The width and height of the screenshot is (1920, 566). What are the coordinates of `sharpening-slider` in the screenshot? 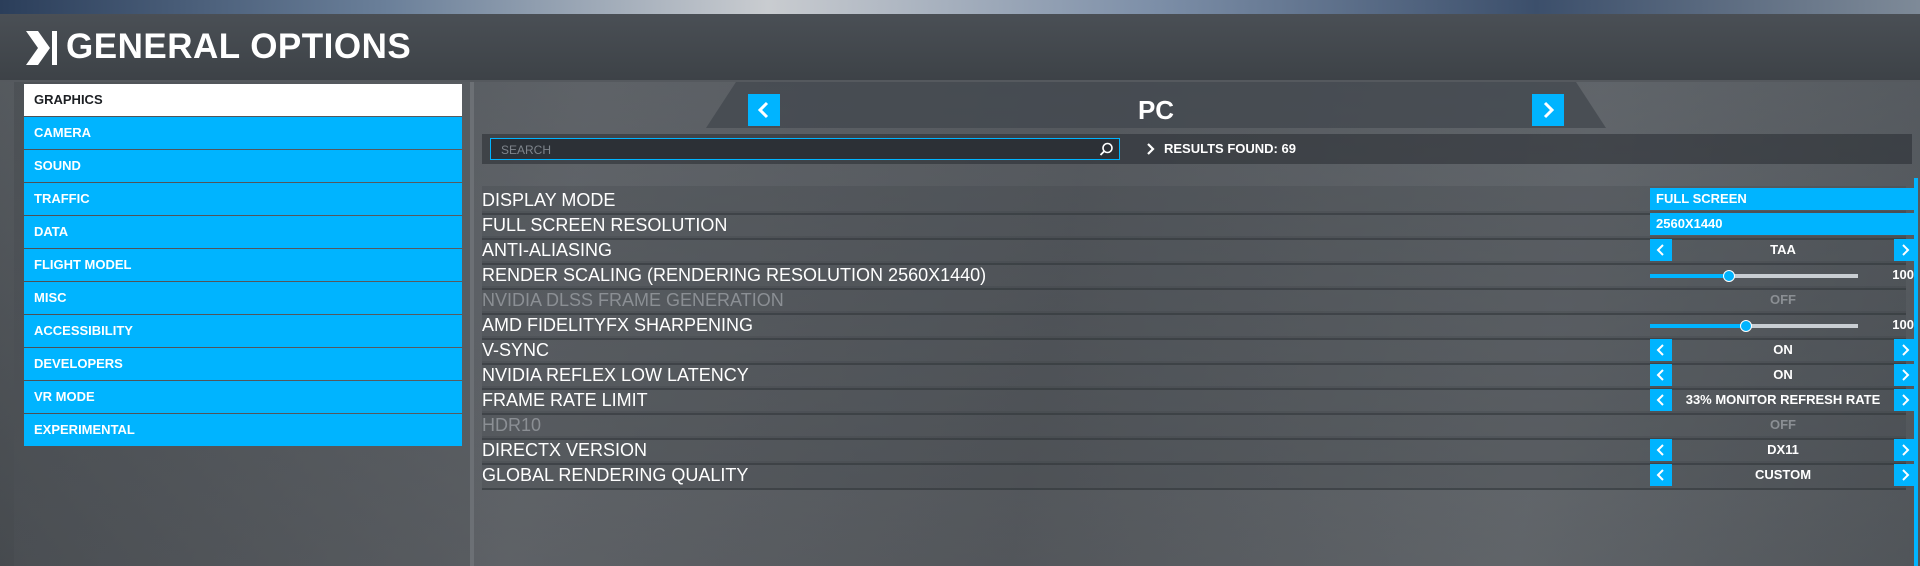 It's located at (1754, 326).